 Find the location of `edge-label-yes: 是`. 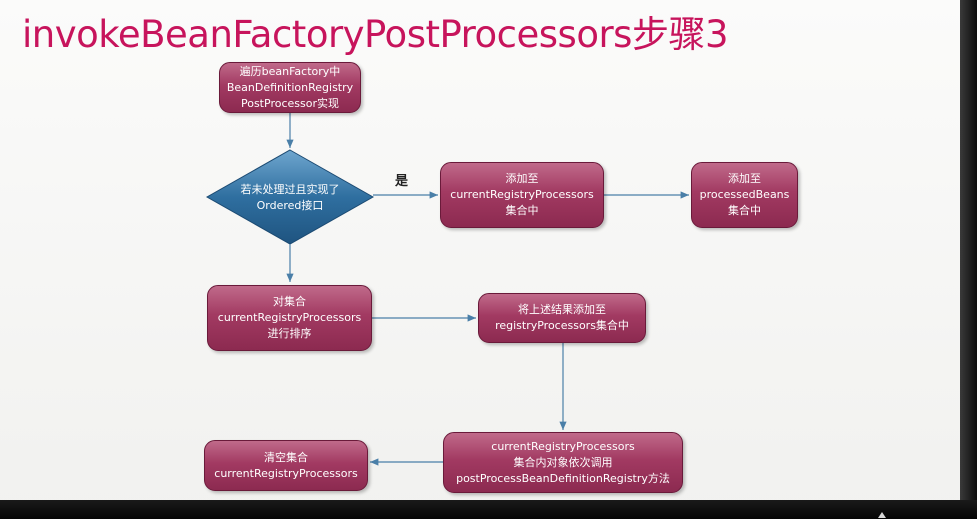

edge-label-yes: 是 is located at coordinates (402, 181).